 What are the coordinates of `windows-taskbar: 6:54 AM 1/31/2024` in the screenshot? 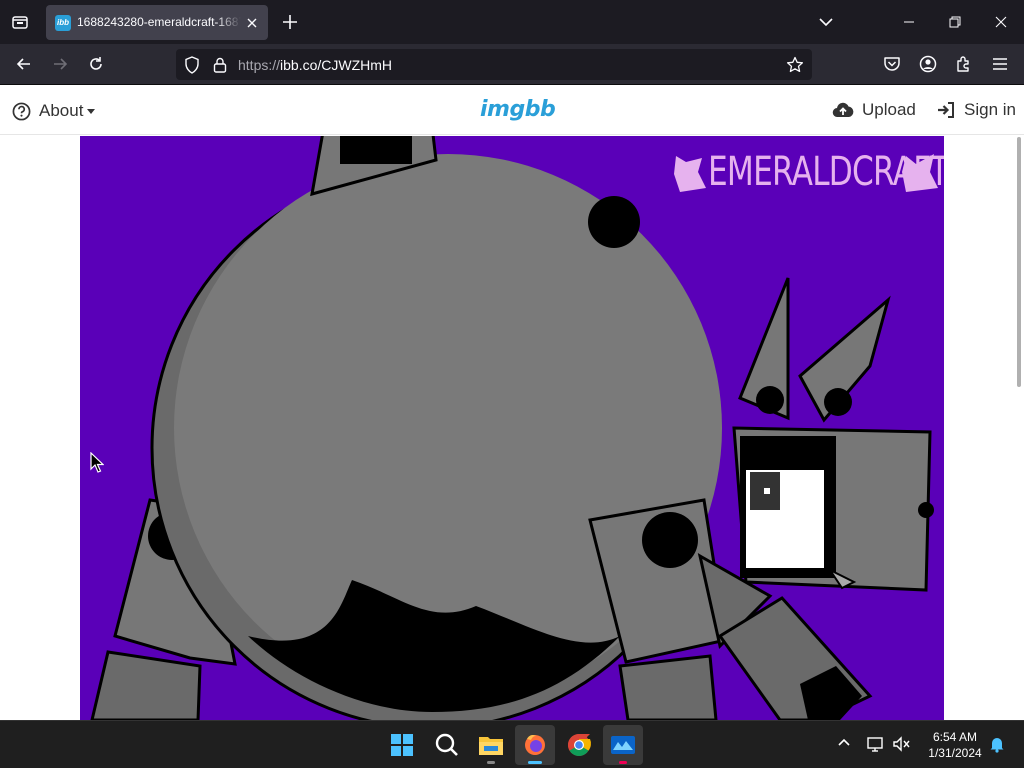 It's located at (512, 744).